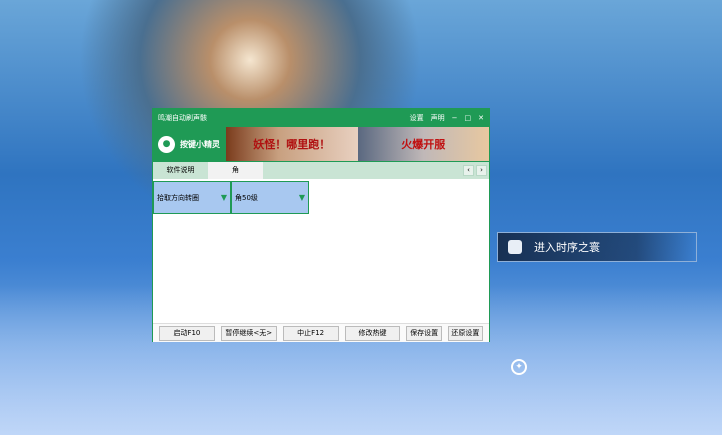  What do you see at coordinates (182, 117) in the screenshot?
I see `window-title: 鸣潮自动刷声骸` at bounding box center [182, 117].